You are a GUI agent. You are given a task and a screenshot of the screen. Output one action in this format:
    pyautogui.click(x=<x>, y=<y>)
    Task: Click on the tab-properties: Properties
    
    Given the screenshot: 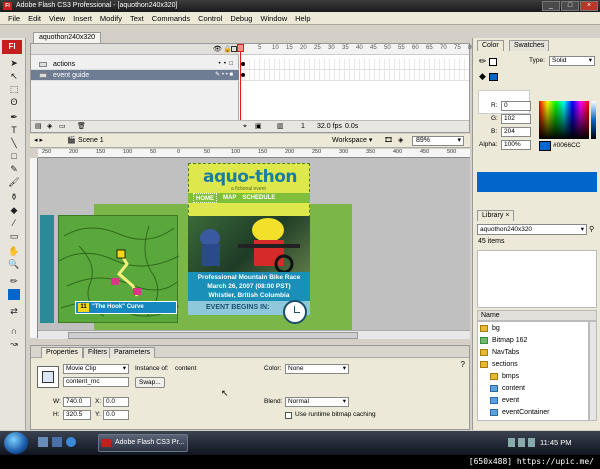 What is the action you would take?
    pyautogui.click(x=62, y=352)
    